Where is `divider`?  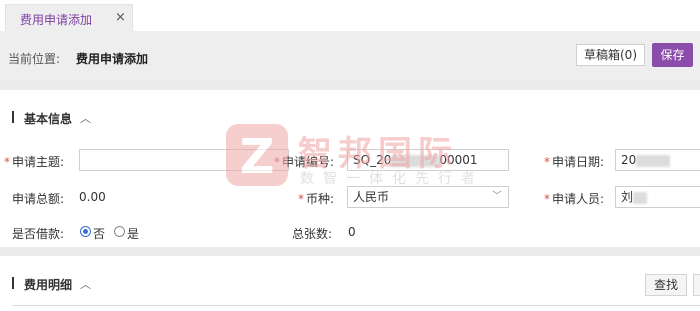
divider is located at coordinates (356, 305).